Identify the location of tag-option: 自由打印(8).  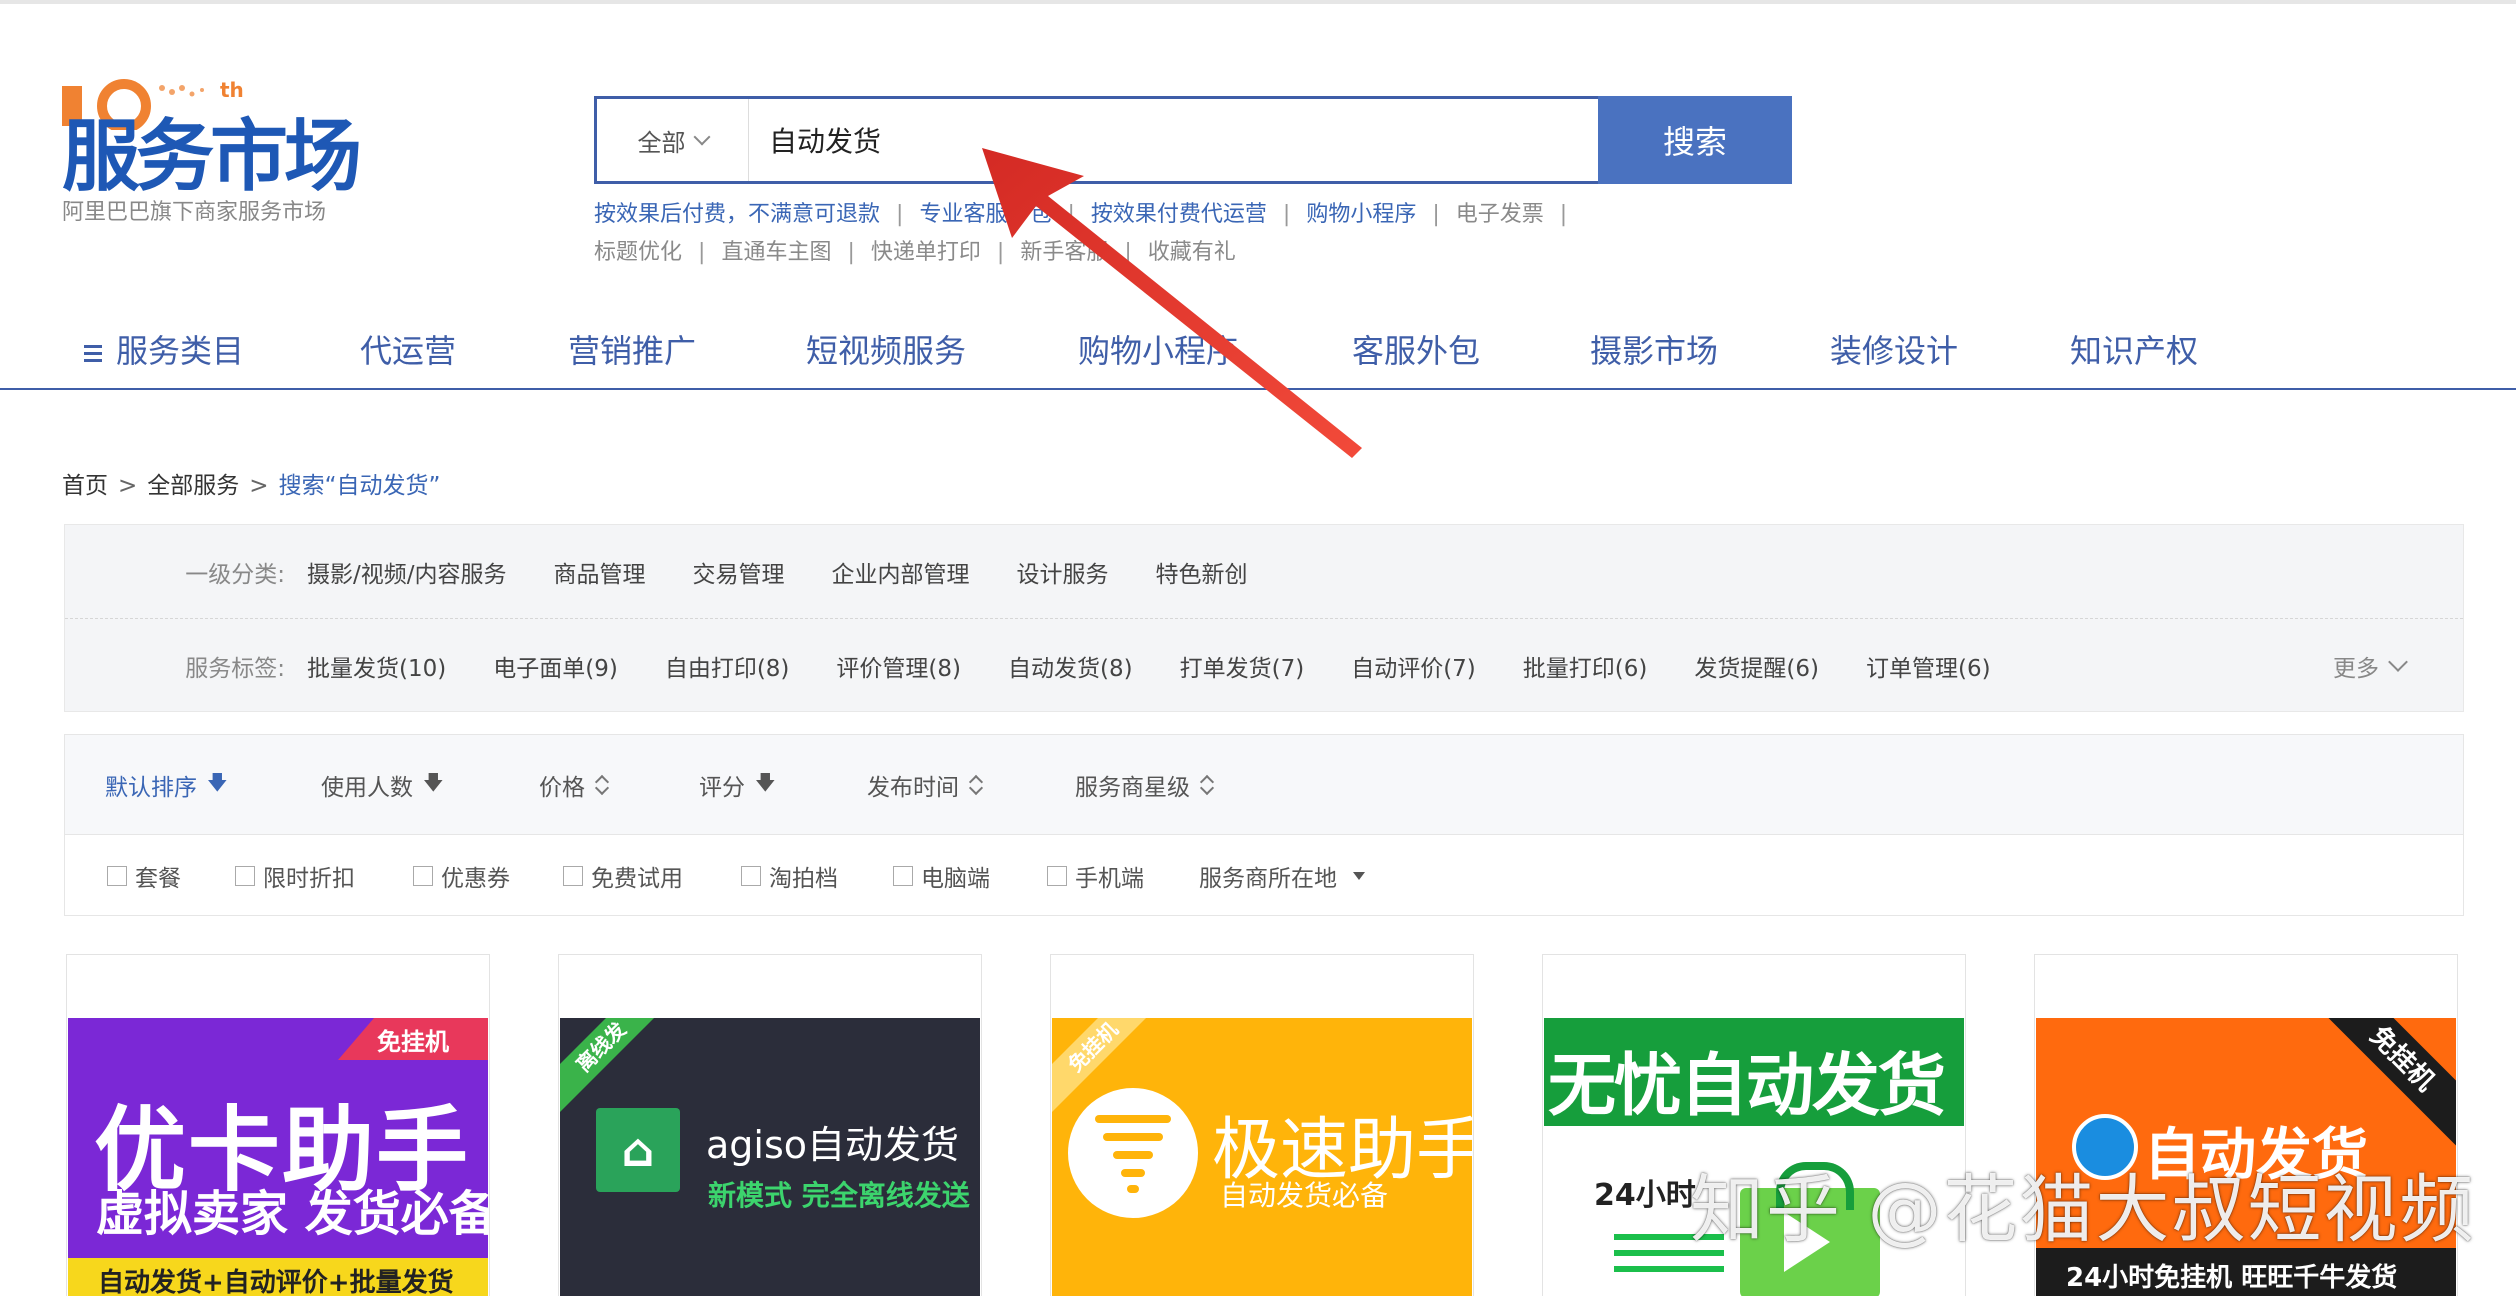
(727, 666).